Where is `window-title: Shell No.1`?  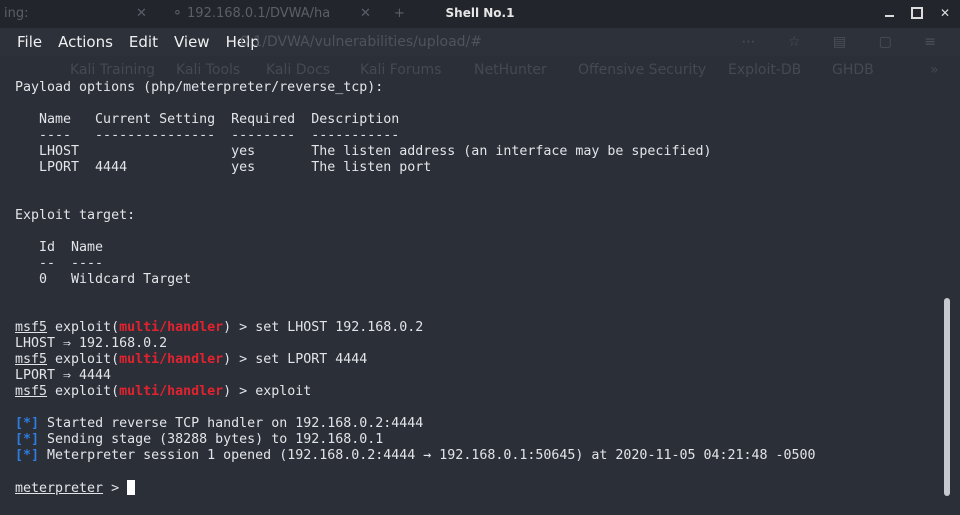
window-title: Shell No.1 is located at coordinates (480, 13).